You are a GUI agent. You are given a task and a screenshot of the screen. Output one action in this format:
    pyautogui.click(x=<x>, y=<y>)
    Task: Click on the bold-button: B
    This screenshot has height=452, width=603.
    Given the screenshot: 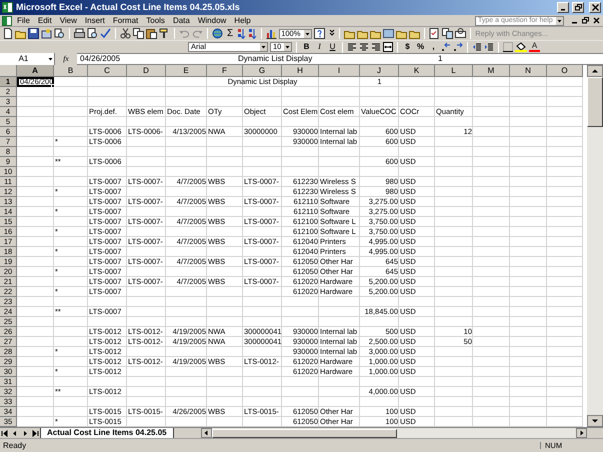 What is the action you would take?
    pyautogui.click(x=306, y=47)
    